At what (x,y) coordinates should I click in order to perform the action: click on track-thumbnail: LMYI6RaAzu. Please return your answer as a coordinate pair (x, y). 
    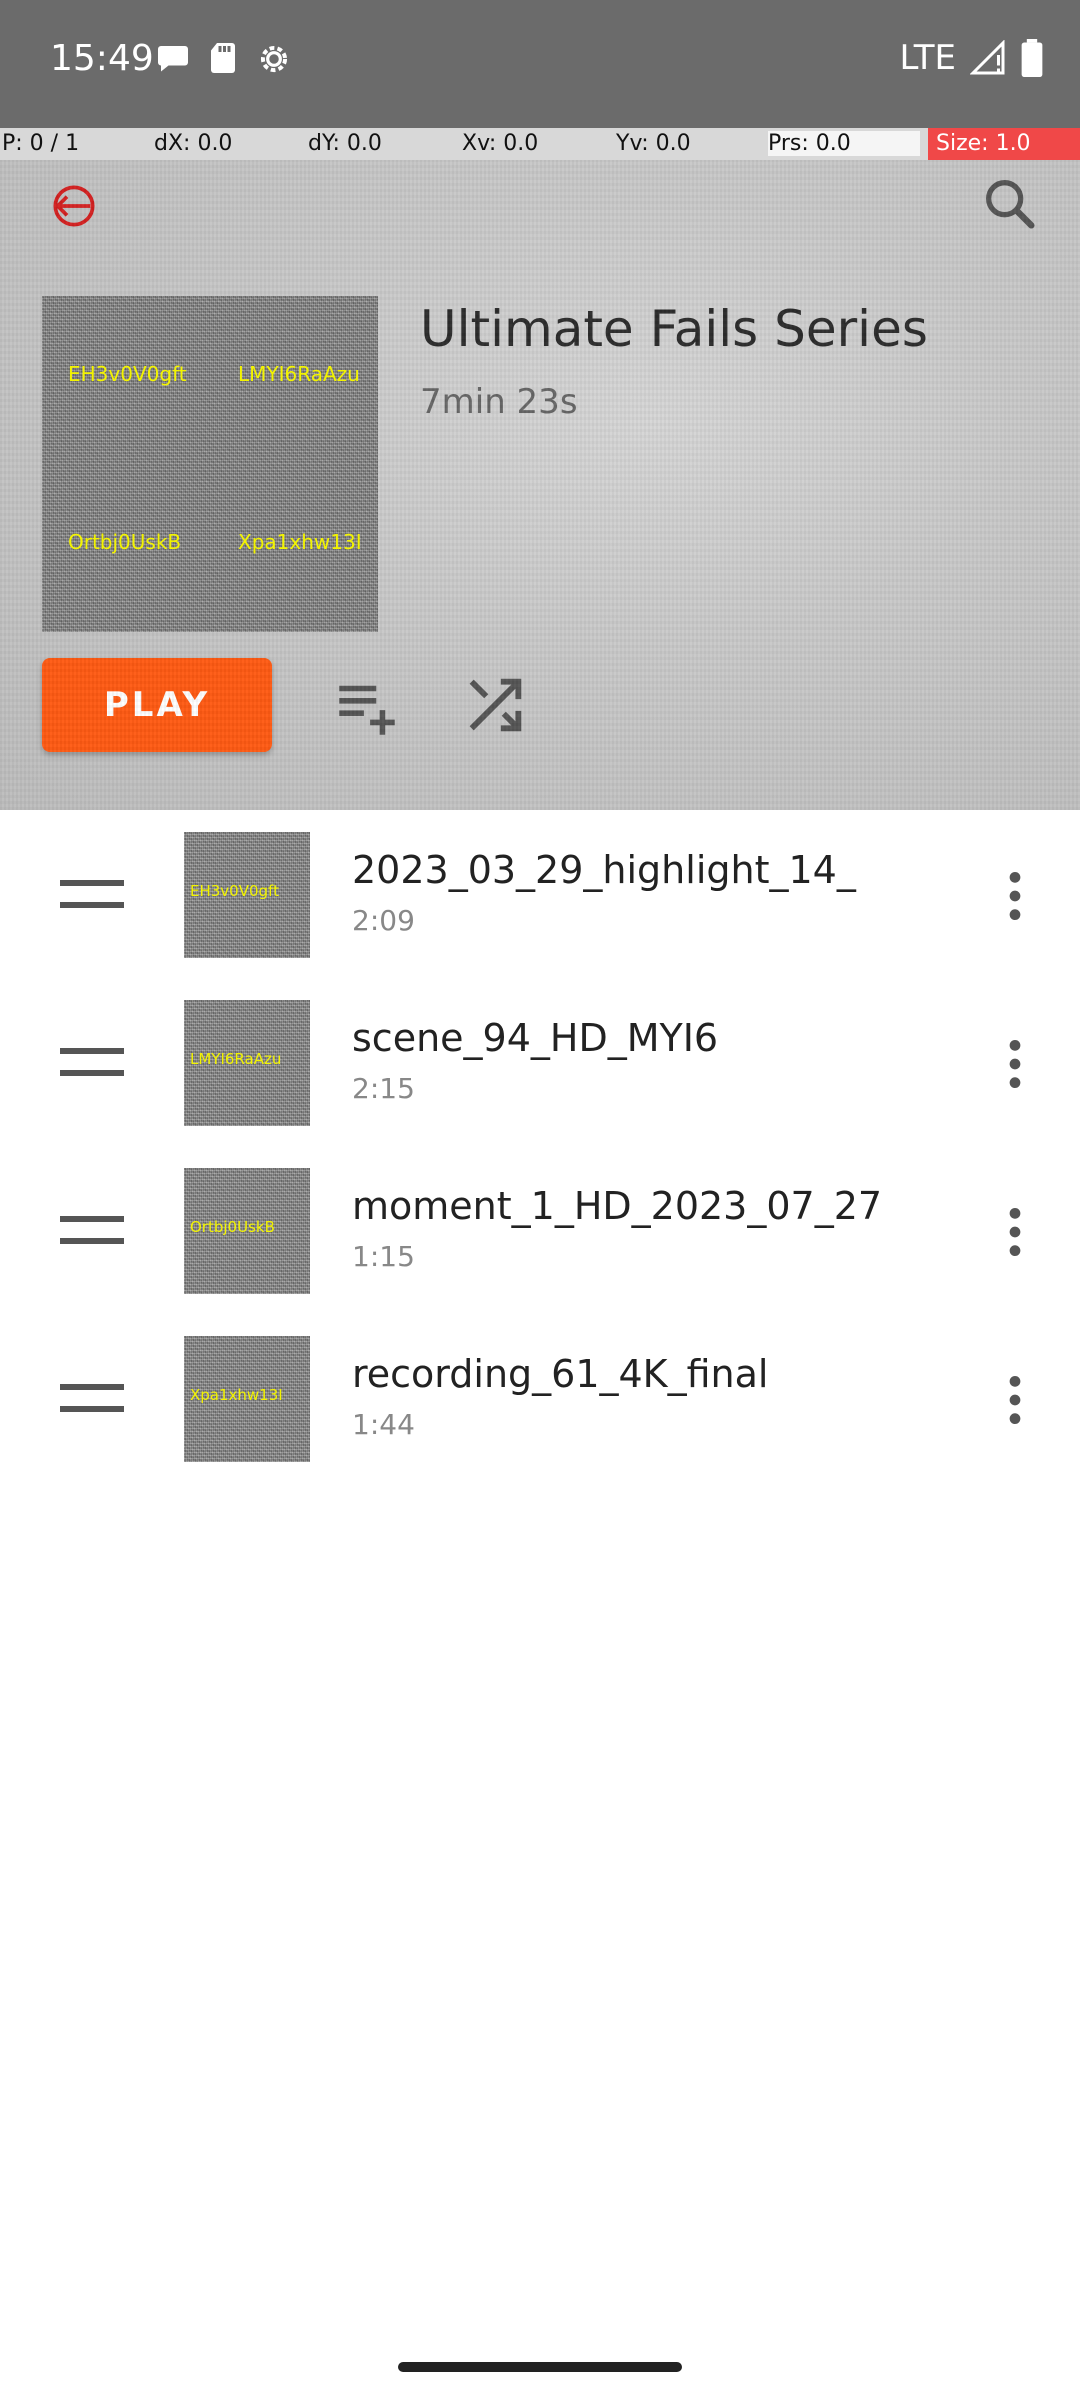
    Looking at the image, I should click on (247, 1063).